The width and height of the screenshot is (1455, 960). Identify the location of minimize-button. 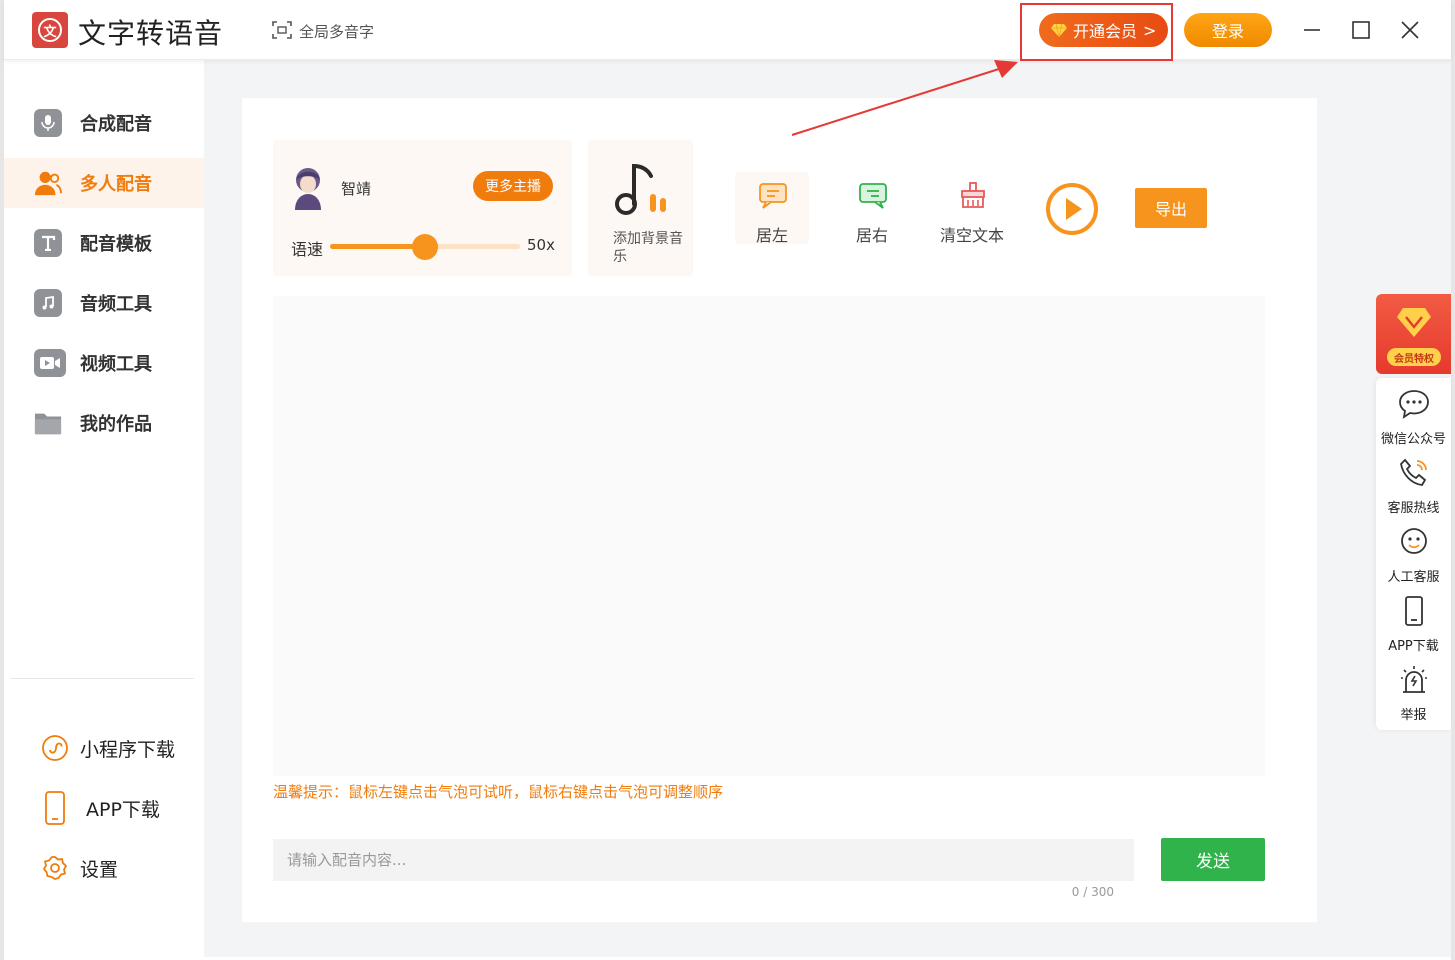
(1312, 30).